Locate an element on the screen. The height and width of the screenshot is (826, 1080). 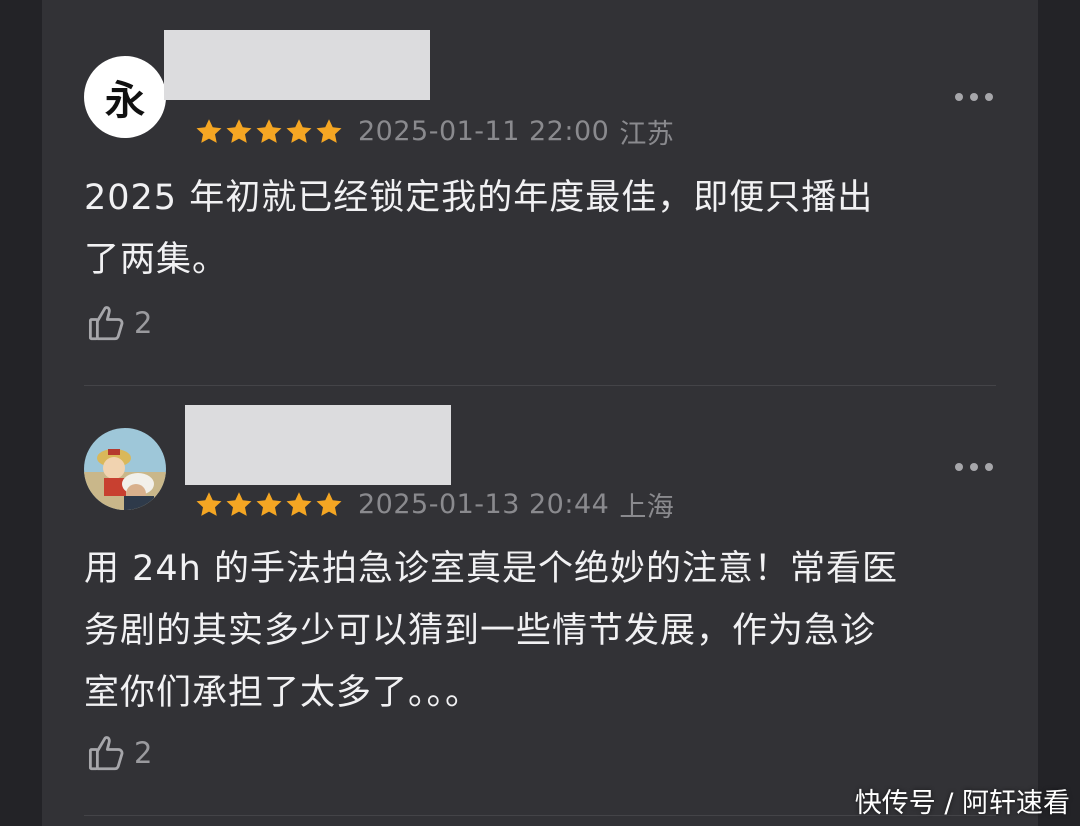
rating-row: 2025-01-13 20:44 上海 is located at coordinates (434, 504).